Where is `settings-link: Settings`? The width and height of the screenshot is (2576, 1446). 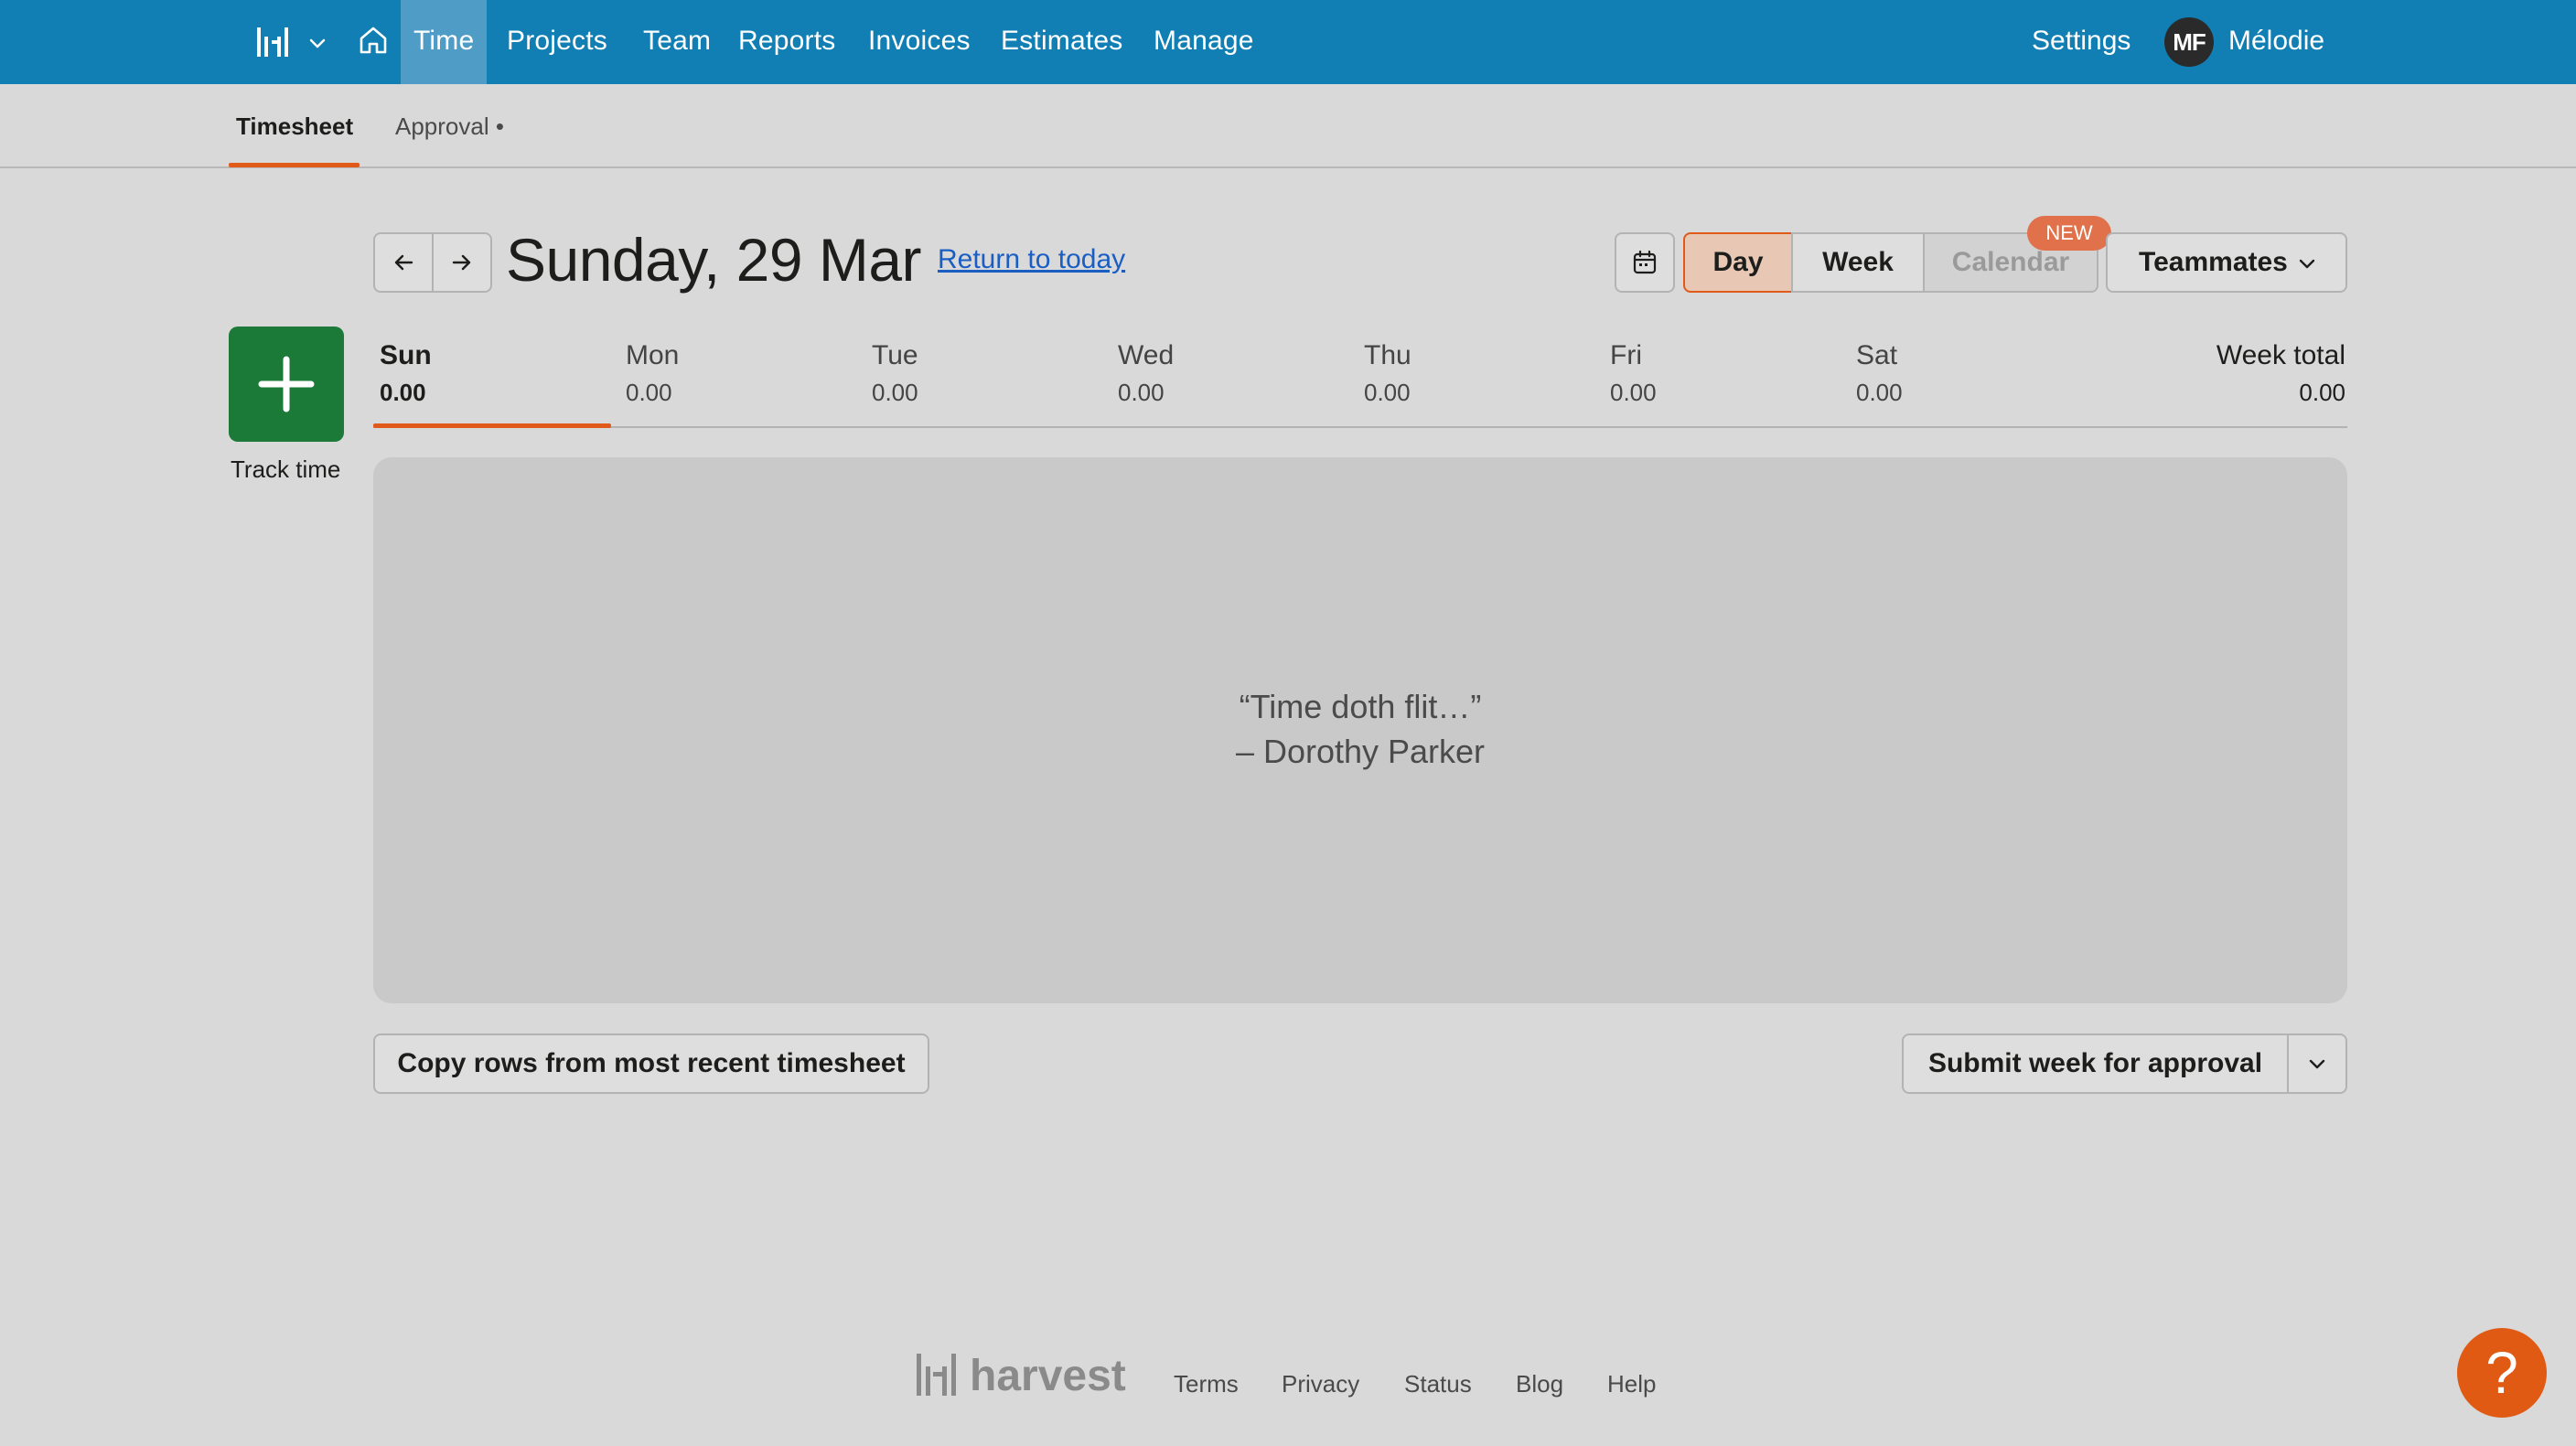 settings-link: Settings is located at coordinates (2081, 42).